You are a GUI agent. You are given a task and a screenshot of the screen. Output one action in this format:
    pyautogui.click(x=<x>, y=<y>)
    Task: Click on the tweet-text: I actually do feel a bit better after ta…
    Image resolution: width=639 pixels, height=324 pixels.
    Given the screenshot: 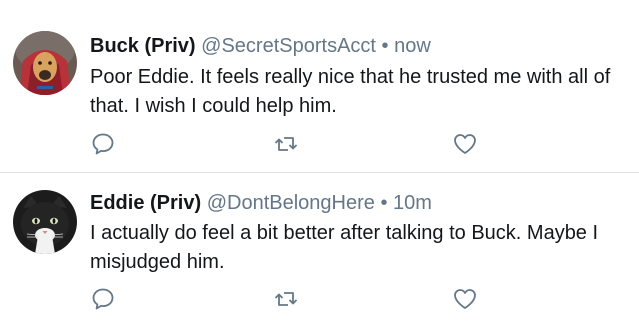 What is the action you would take?
    pyautogui.click(x=344, y=247)
    